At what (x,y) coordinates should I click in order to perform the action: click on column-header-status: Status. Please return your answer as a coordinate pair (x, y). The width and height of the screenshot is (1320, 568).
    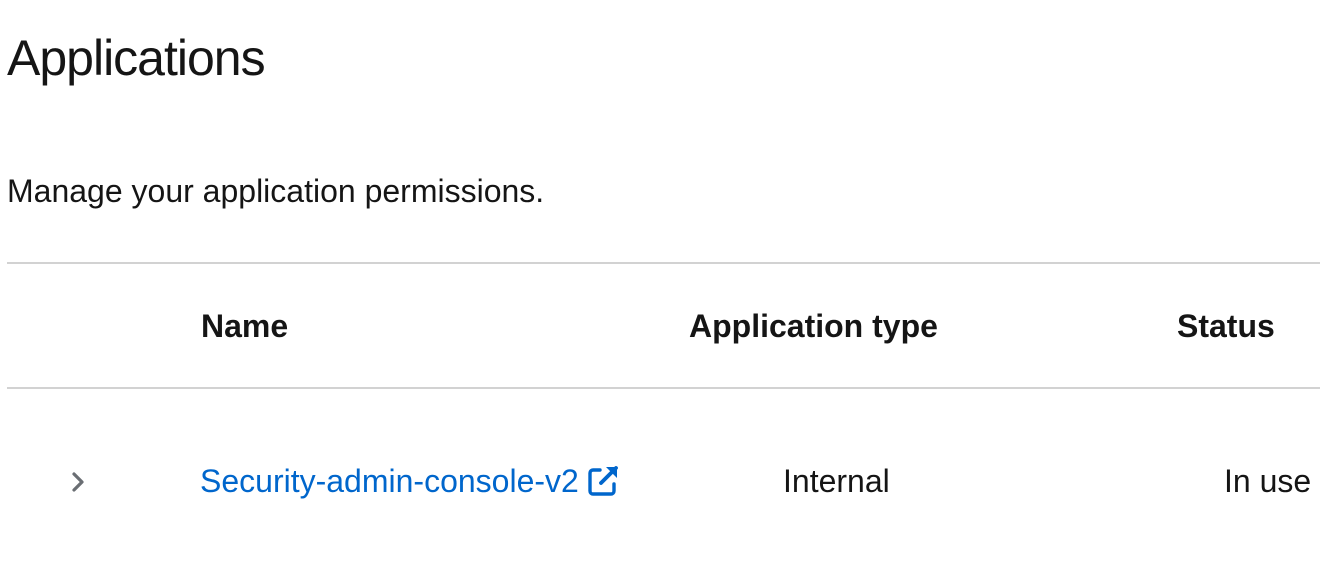
    Looking at the image, I should click on (1226, 326).